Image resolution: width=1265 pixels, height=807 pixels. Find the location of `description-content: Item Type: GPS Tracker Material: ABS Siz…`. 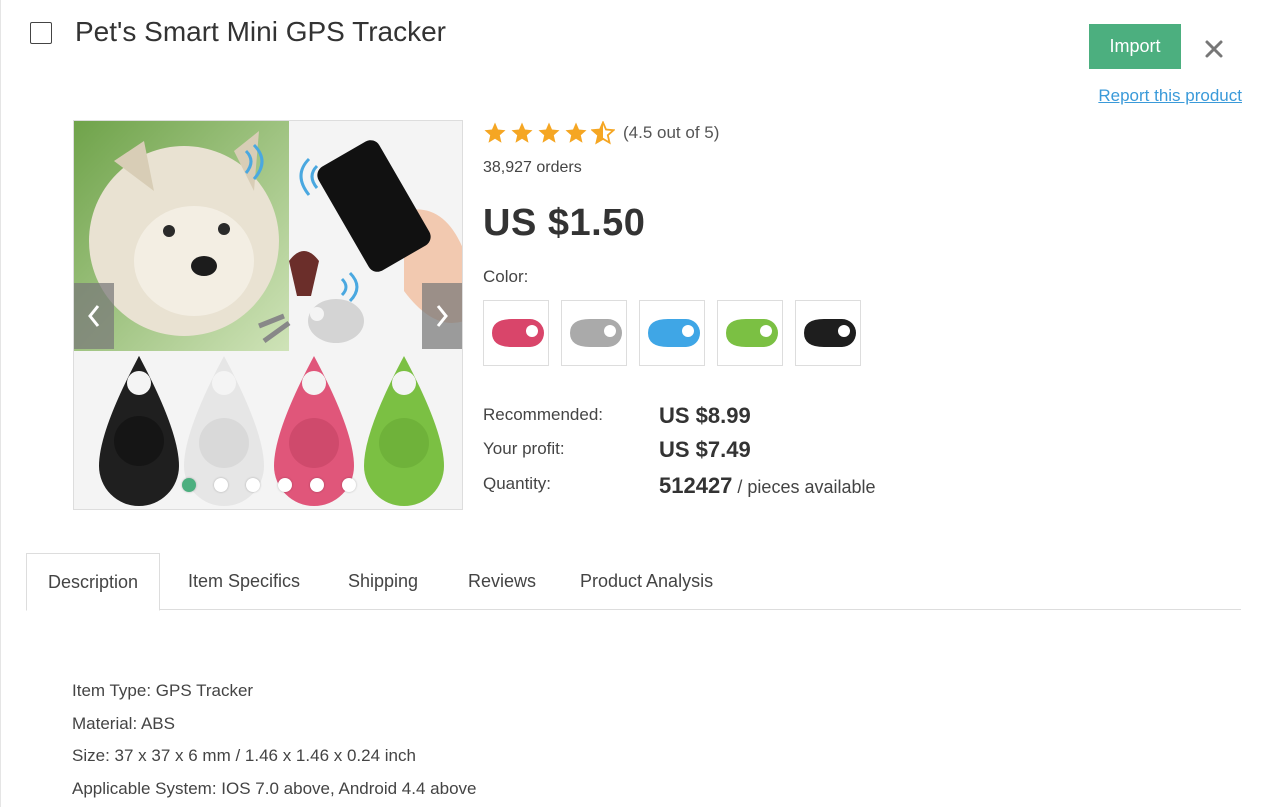

description-content: Item Type: GPS Tracker Material: ABS Siz… is located at coordinates (274, 740).